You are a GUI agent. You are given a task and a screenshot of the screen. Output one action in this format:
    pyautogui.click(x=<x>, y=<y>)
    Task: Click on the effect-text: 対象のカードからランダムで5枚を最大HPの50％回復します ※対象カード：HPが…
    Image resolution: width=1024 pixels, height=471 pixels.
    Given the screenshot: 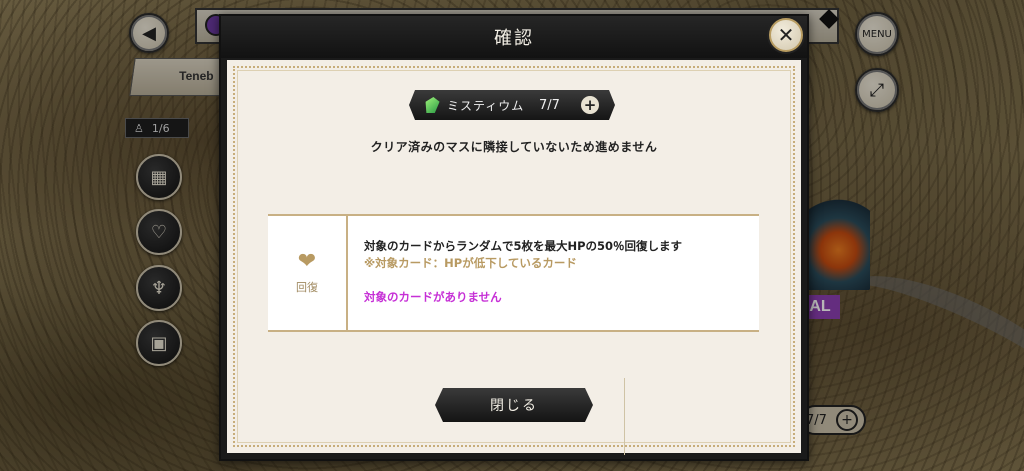 What is the action you would take?
    pyautogui.click(x=523, y=272)
    